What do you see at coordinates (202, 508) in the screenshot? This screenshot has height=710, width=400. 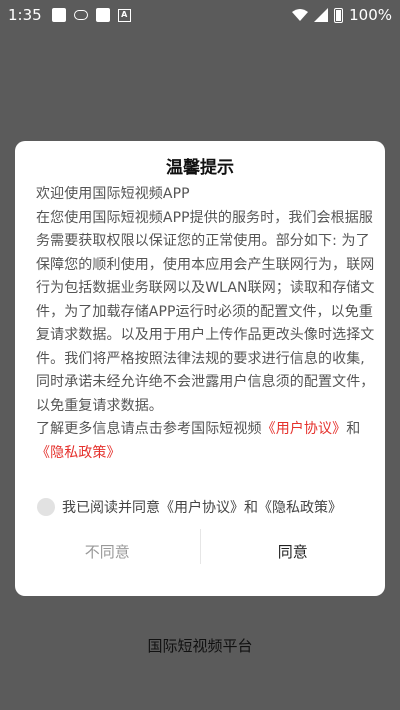 I see `agree-checkbox-label: 我已阅读并同意《用户协议》和《隐私政策》` at bounding box center [202, 508].